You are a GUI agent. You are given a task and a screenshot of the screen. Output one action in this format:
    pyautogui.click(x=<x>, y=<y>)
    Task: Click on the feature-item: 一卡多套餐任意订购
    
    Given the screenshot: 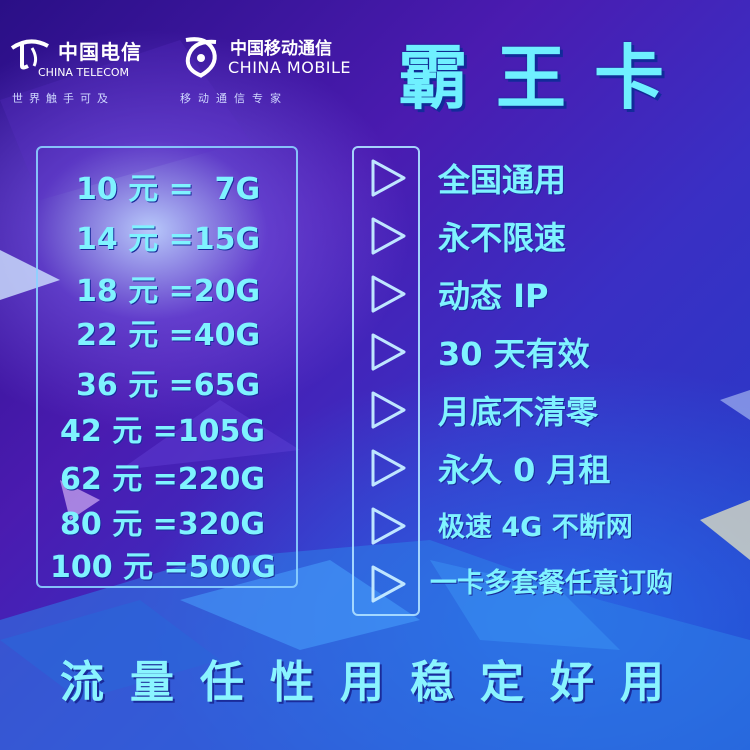 What is the action you would take?
    pyautogui.click(x=551, y=583)
    